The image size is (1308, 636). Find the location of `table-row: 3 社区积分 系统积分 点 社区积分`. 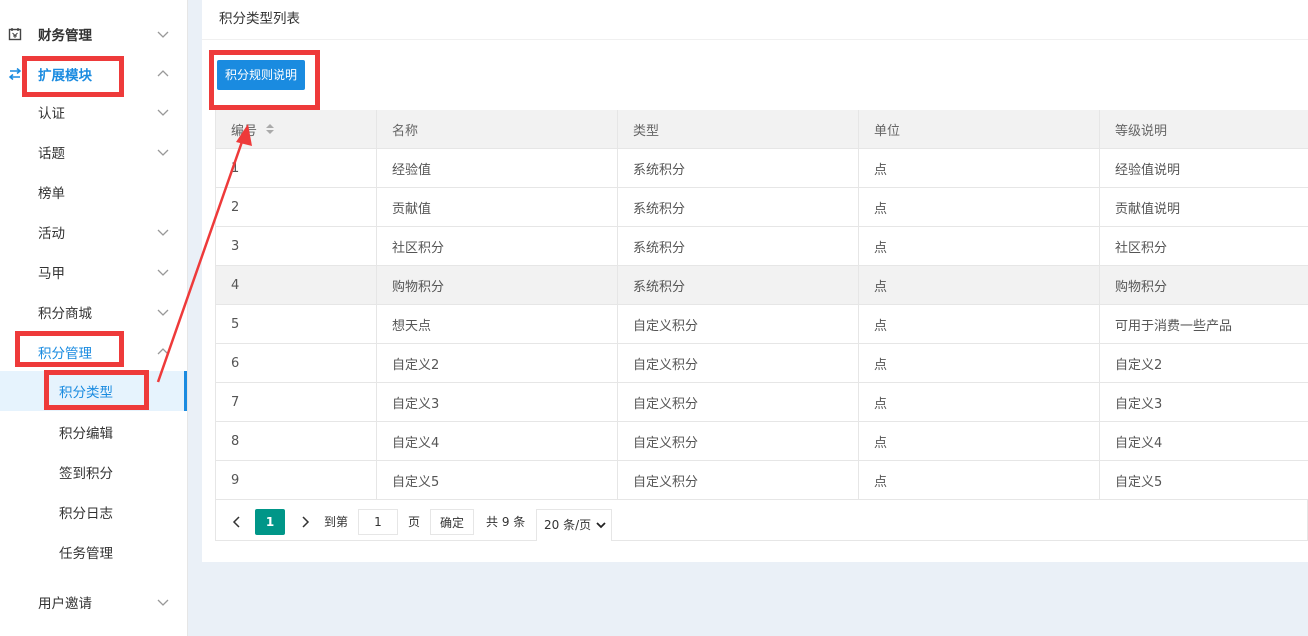

table-row: 3 社区积分 系统积分 点 社区积分 is located at coordinates (761, 246).